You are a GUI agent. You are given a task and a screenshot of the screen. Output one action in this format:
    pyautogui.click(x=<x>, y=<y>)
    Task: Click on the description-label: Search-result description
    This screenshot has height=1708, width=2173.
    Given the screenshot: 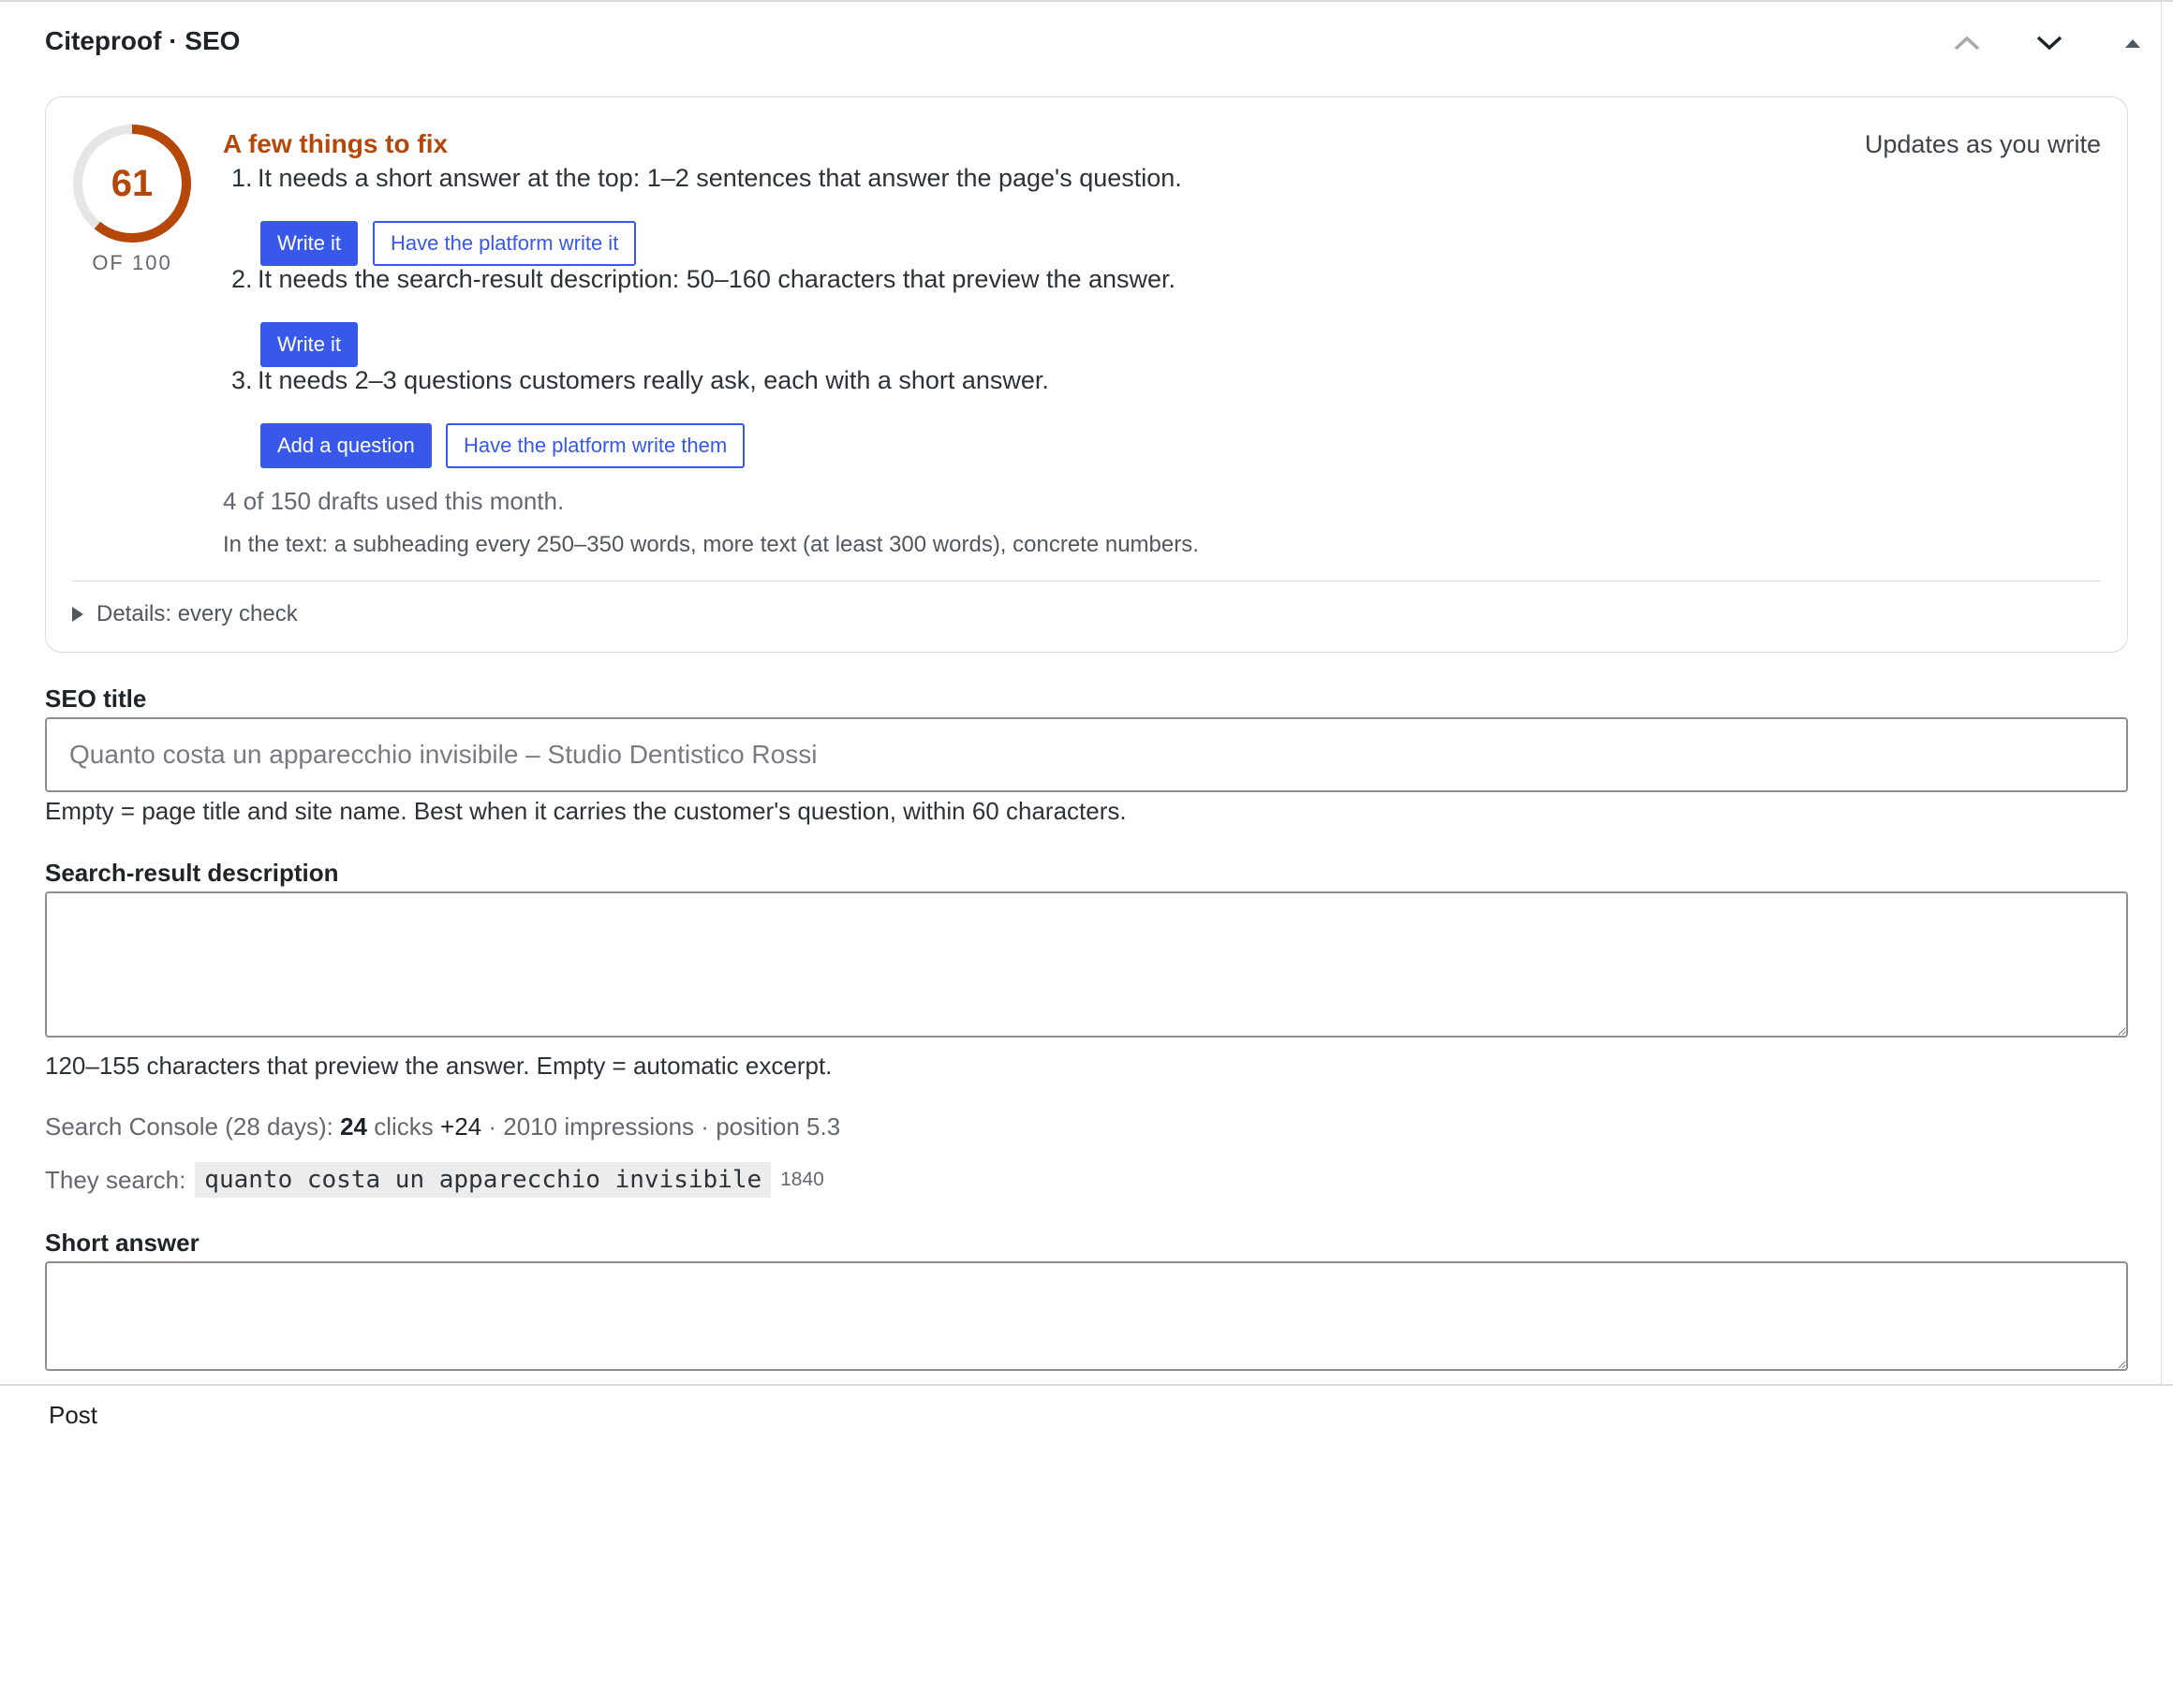 What is the action you would take?
    pyautogui.click(x=192, y=873)
    